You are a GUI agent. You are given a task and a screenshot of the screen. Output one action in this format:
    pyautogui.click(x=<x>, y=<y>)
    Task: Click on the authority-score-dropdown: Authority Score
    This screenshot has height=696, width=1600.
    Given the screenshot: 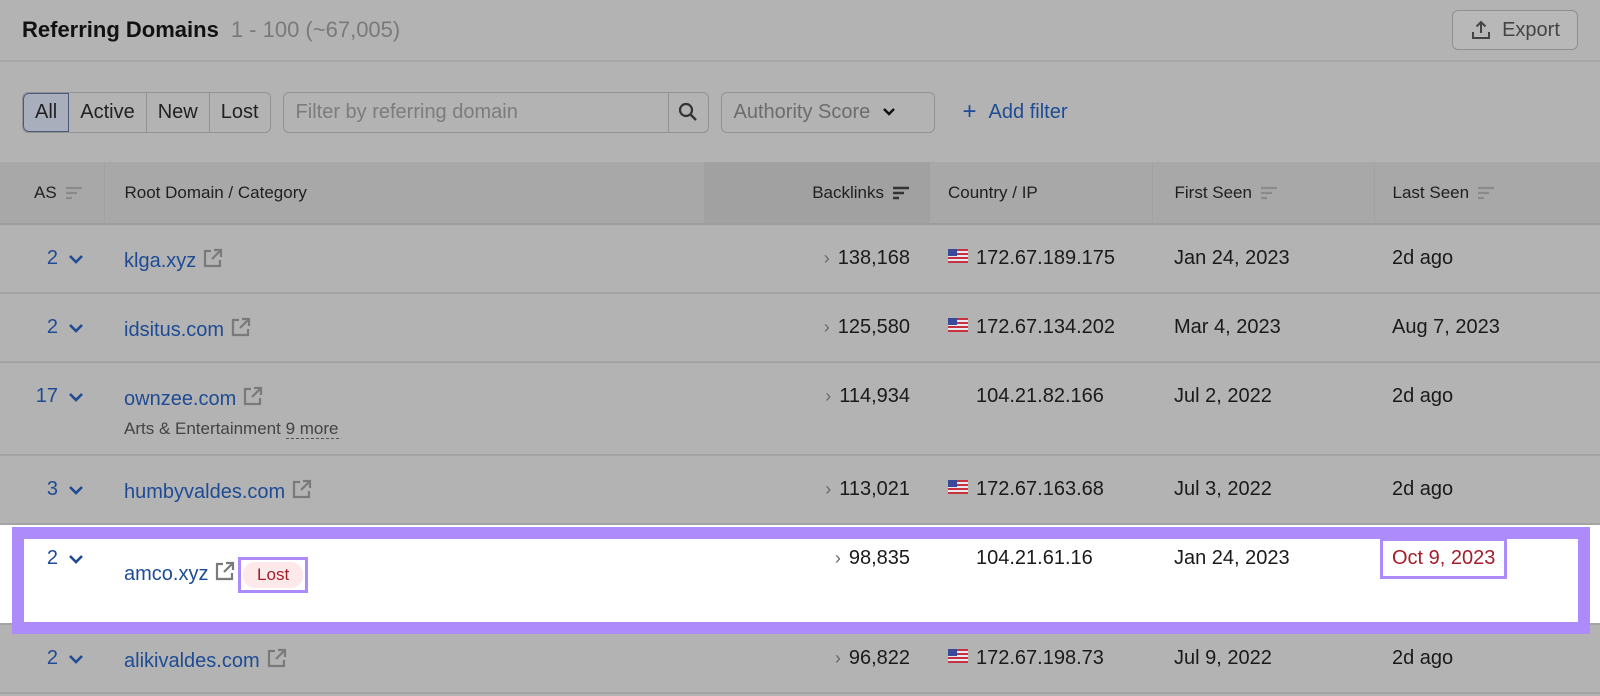 What is the action you would take?
    pyautogui.click(x=827, y=112)
    